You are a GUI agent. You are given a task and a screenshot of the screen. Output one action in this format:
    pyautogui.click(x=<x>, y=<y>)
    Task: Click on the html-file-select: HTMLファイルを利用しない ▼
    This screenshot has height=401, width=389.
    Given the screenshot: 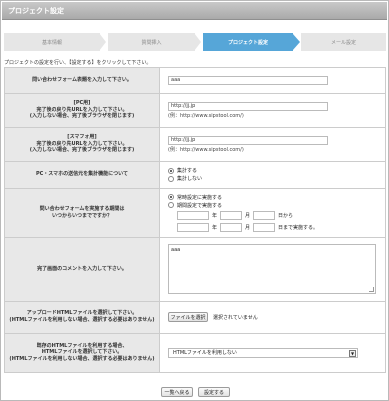 What is the action you would take?
    pyautogui.click(x=263, y=352)
    